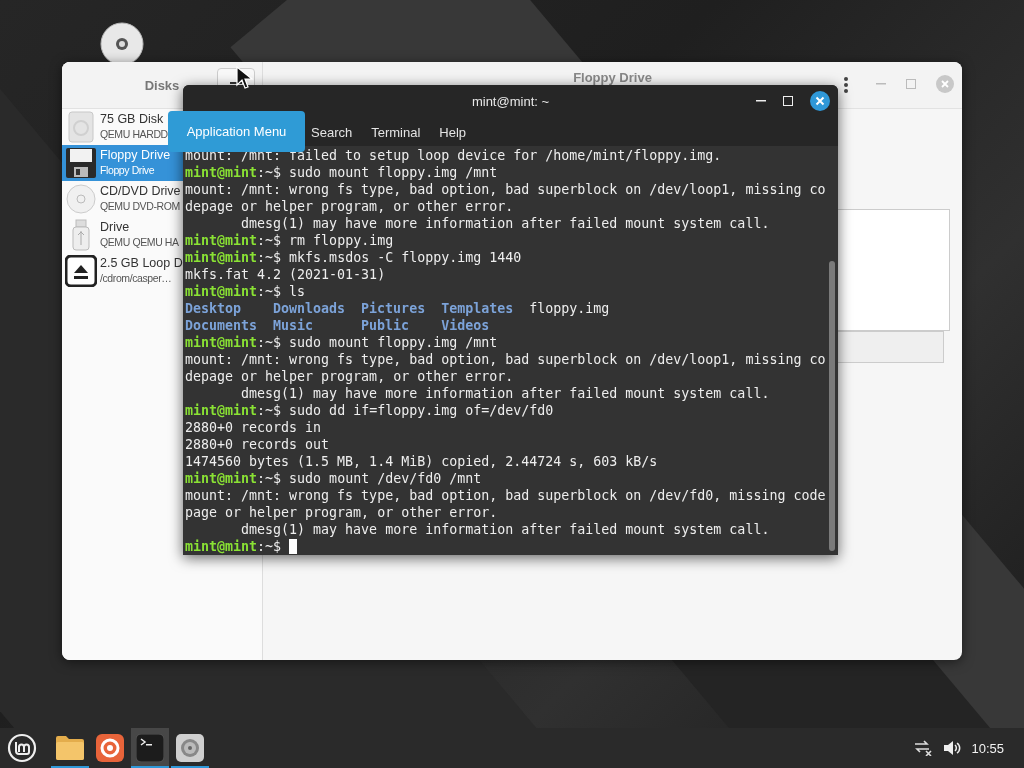 The image size is (1024, 768). I want to click on terminal-command: sudo mount /dev/fd0 /mnt, so click(385, 478).